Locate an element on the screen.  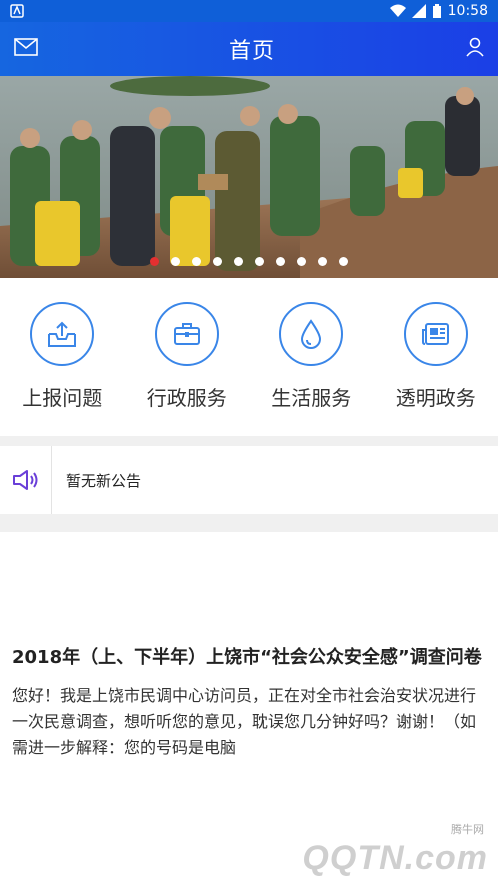
service-label: 上报问题 is located at coordinates (62, 398).